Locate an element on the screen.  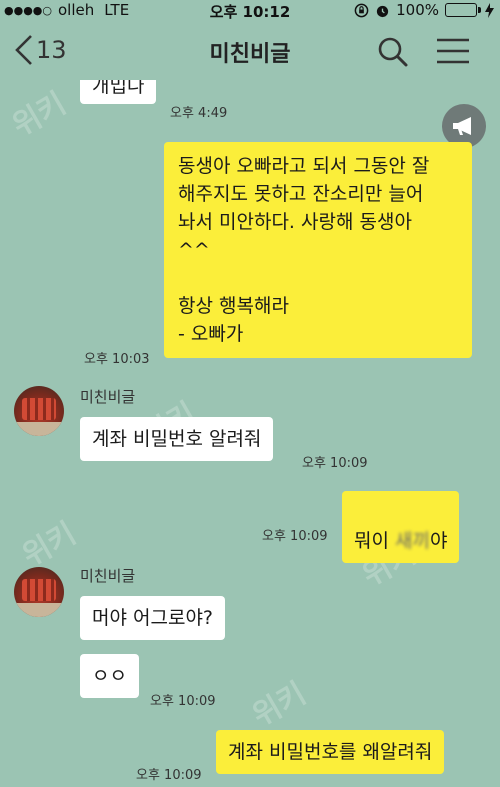
message-bubble-incoming: ㅇㅇ is located at coordinates (109, 676).